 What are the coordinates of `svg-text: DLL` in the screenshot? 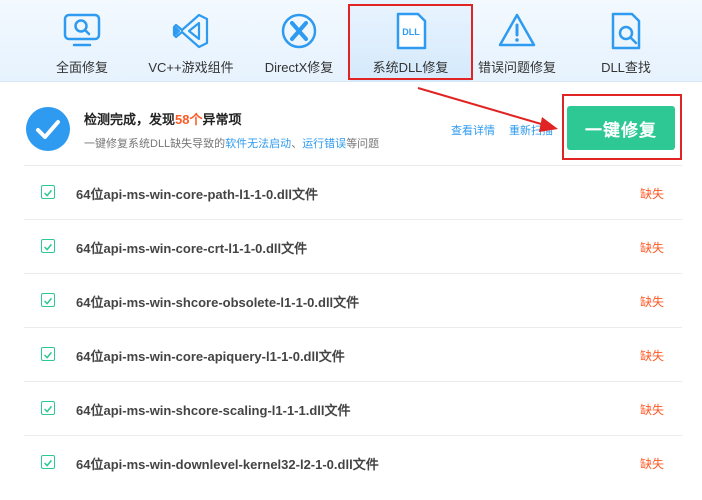 It's located at (411, 32).